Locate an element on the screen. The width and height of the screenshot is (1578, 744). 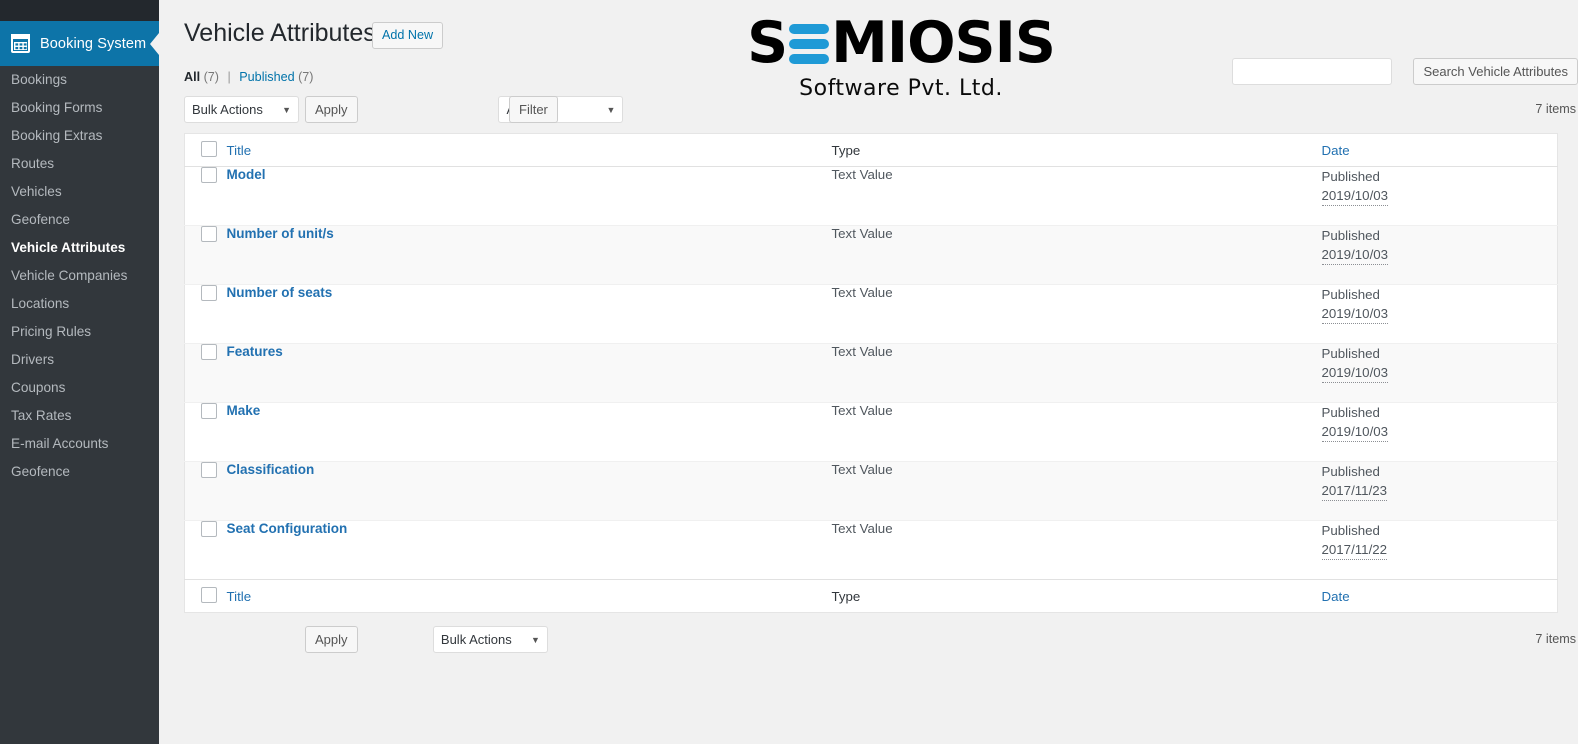
column-header-date-top: Date is located at coordinates (1439, 150).